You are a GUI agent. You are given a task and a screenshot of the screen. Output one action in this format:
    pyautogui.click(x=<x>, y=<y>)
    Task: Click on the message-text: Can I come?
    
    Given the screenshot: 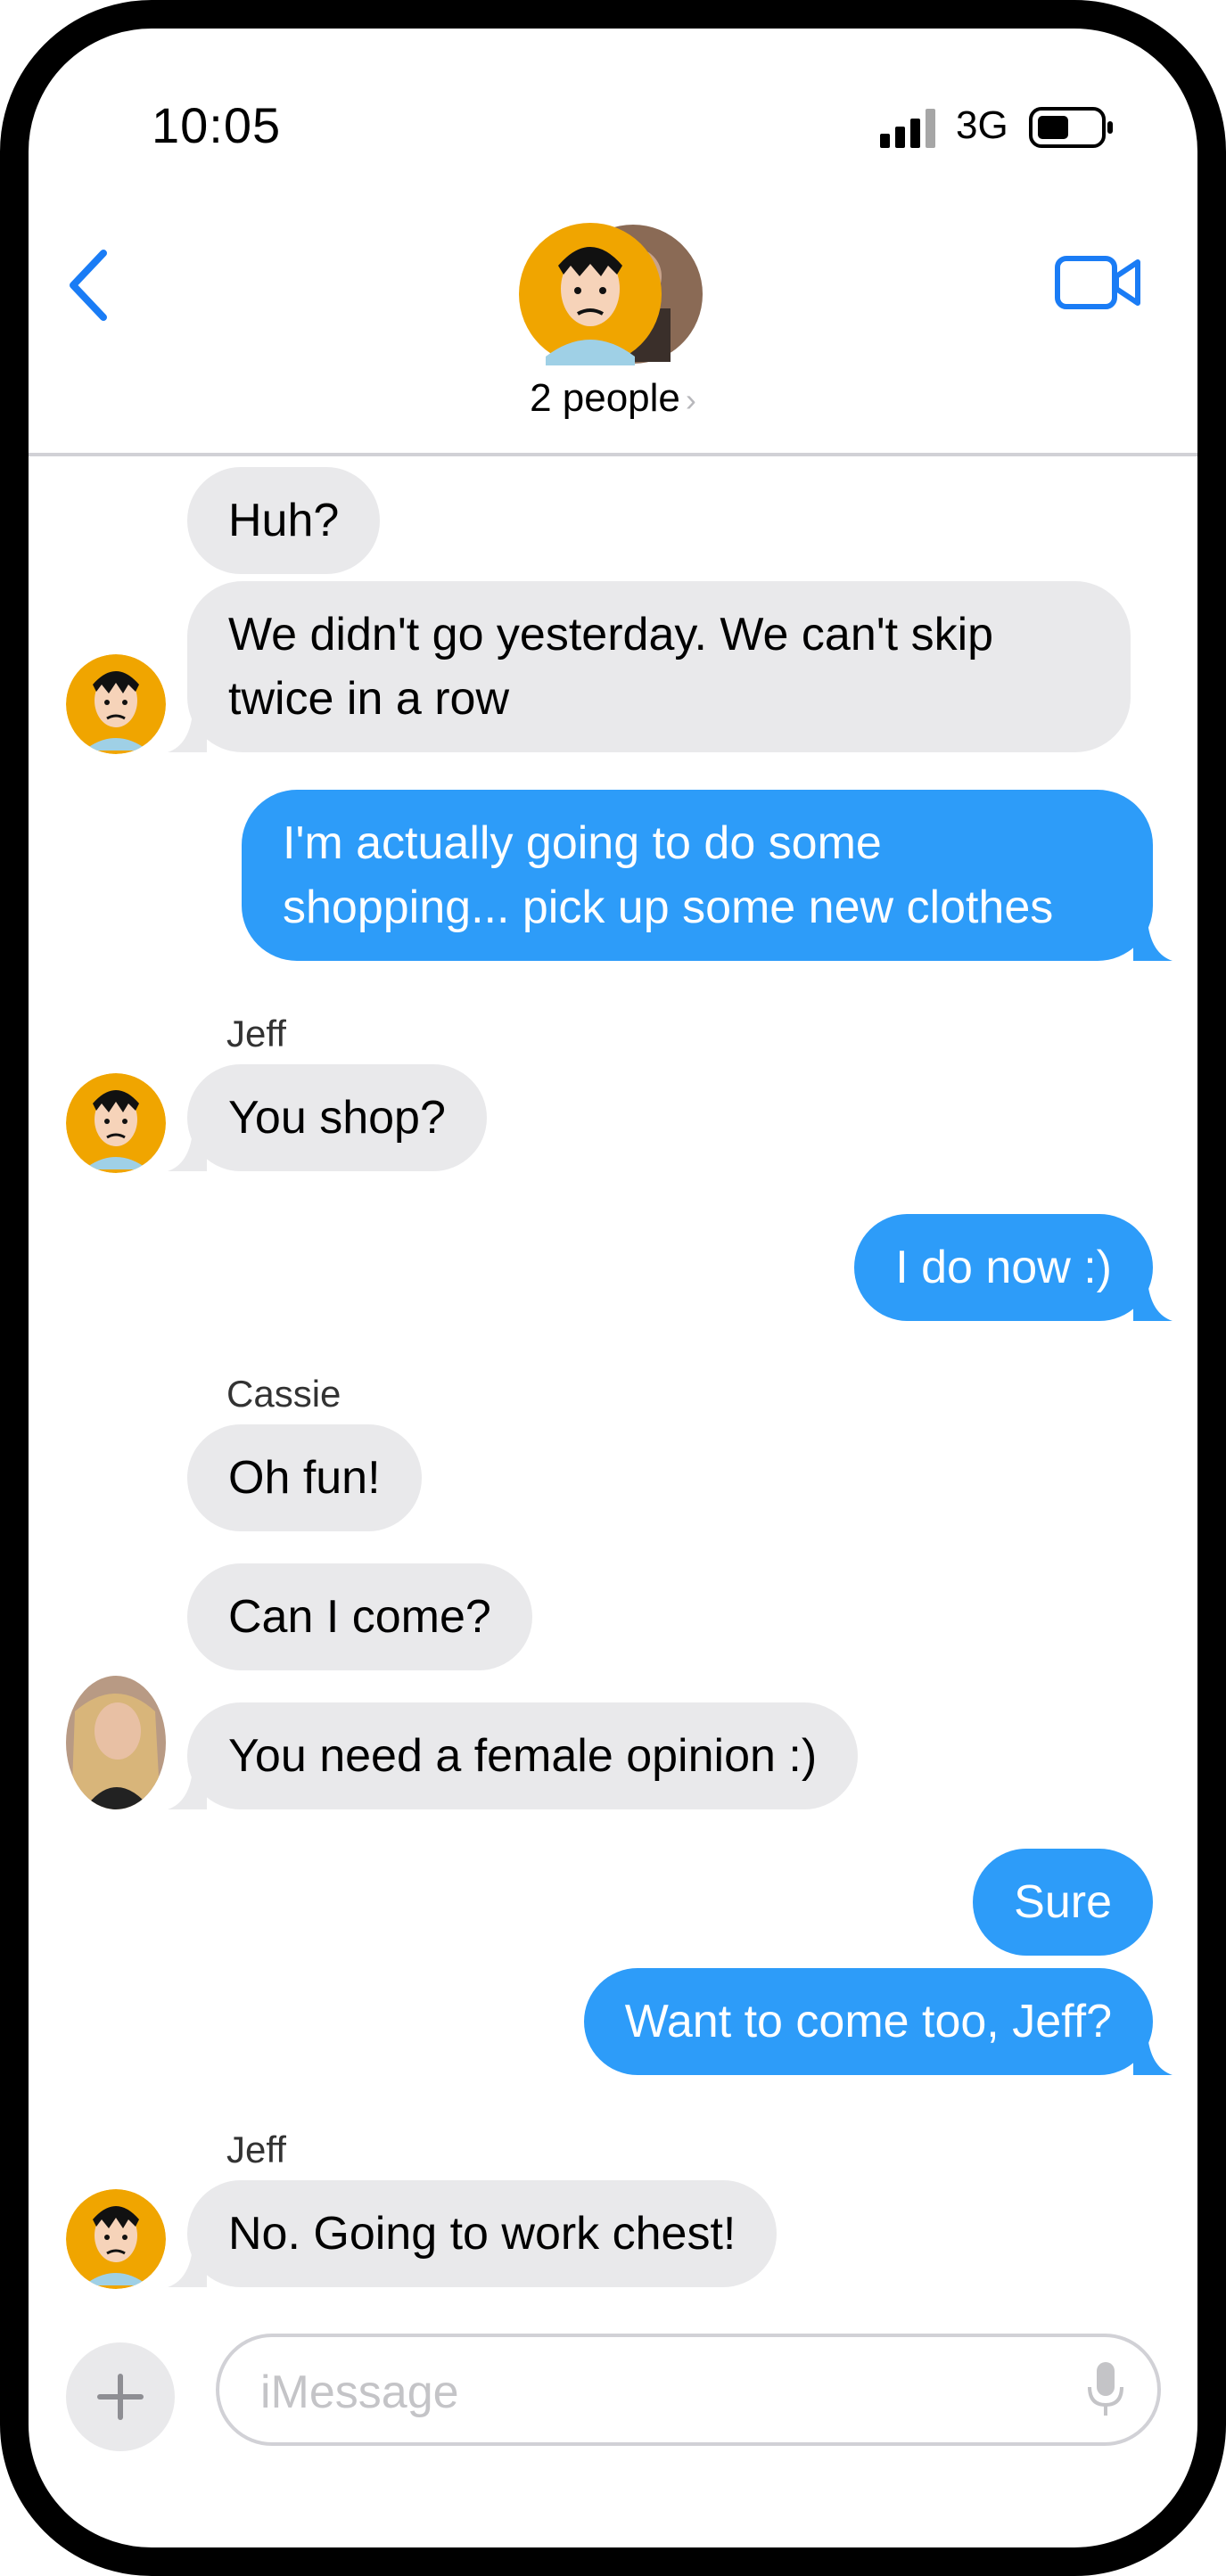 What is the action you would take?
    pyautogui.click(x=359, y=1617)
    